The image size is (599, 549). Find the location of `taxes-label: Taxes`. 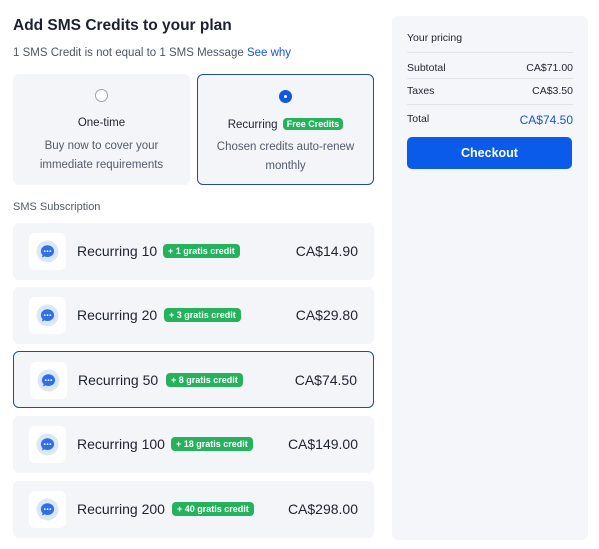

taxes-label: Taxes is located at coordinates (421, 91).